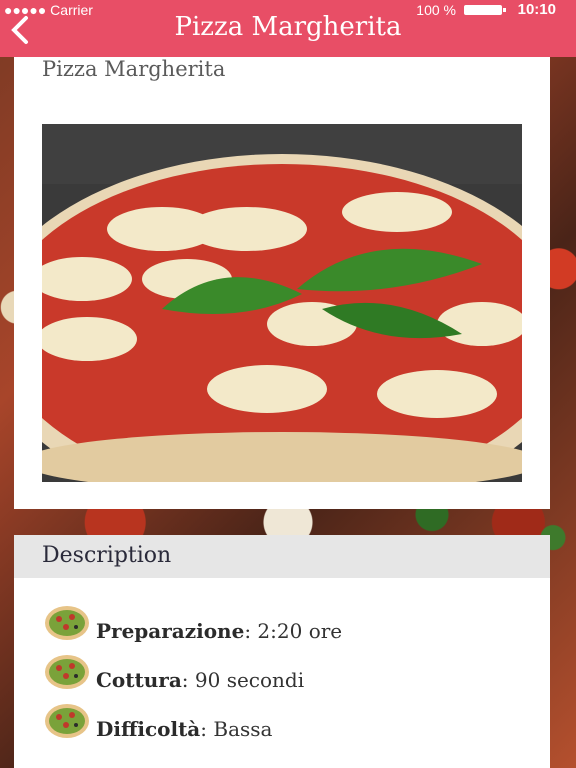 The image size is (576, 768). I want to click on info-value: Bassa, so click(243, 729).